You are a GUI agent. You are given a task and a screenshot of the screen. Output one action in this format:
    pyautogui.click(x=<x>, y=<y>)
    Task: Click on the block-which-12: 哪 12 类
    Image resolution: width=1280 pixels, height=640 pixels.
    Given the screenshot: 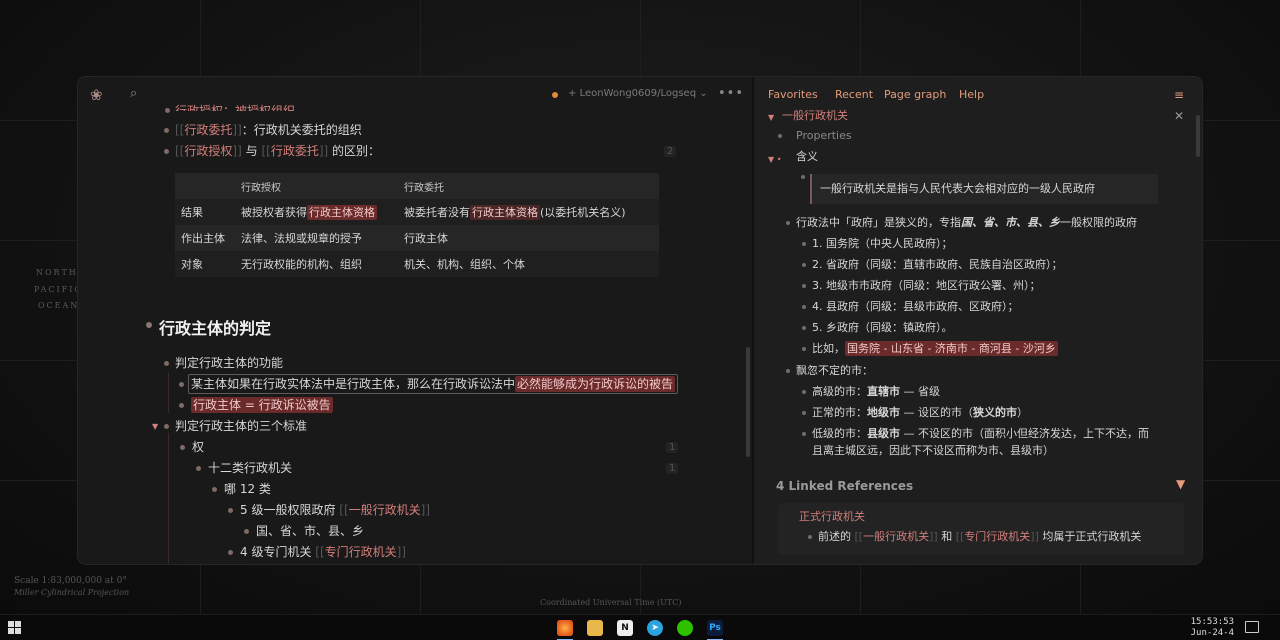 What is the action you would take?
    pyautogui.click(x=247, y=489)
    